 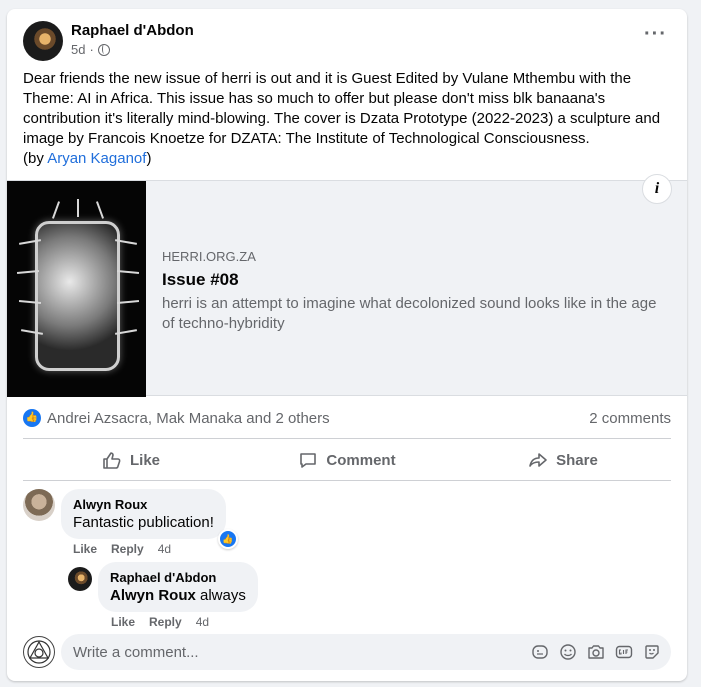 I want to click on share-icon, so click(x=538, y=460).